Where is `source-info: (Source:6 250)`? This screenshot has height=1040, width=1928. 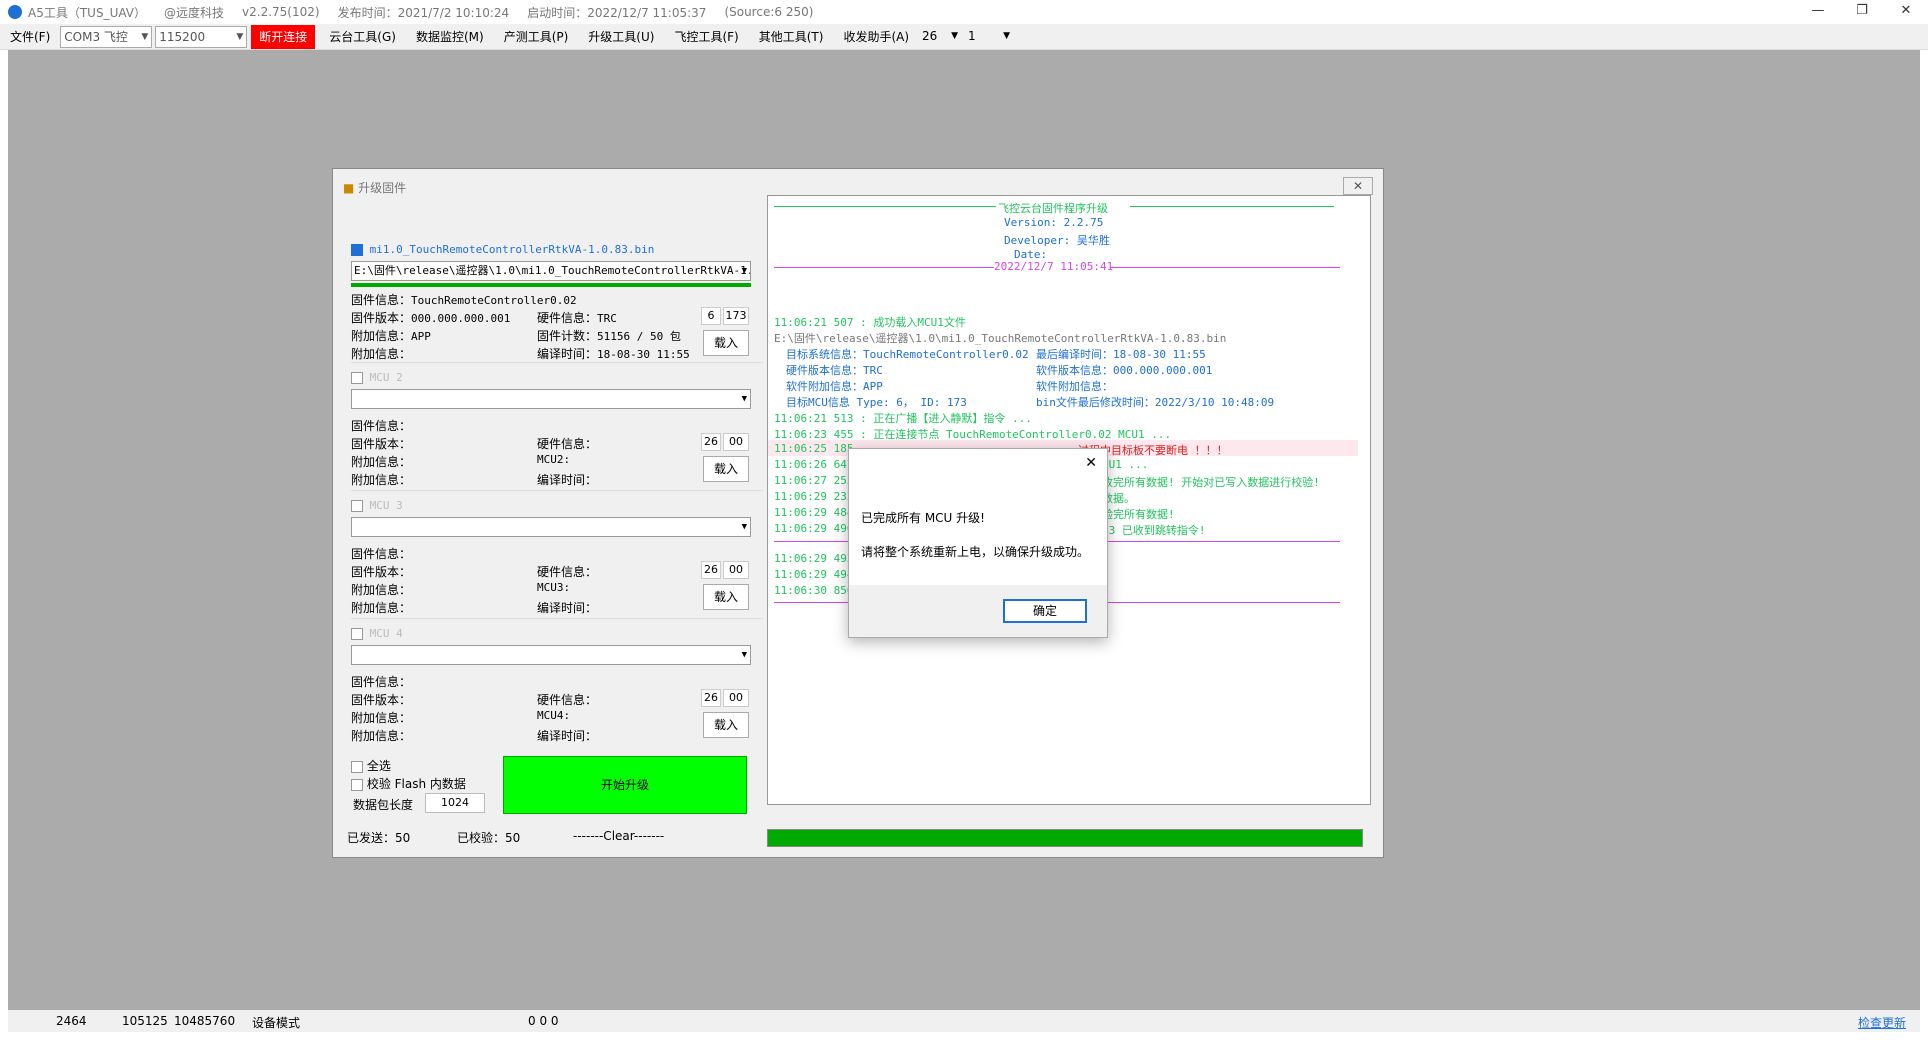 source-info: (Source:6 250) is located at coordinates (769, 12).